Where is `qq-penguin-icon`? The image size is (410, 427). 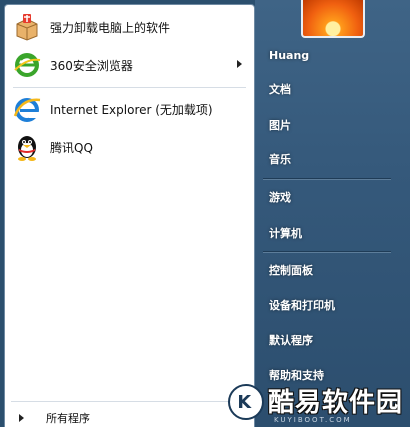 qq-penguin-icon is located at coordinates (27, 148).